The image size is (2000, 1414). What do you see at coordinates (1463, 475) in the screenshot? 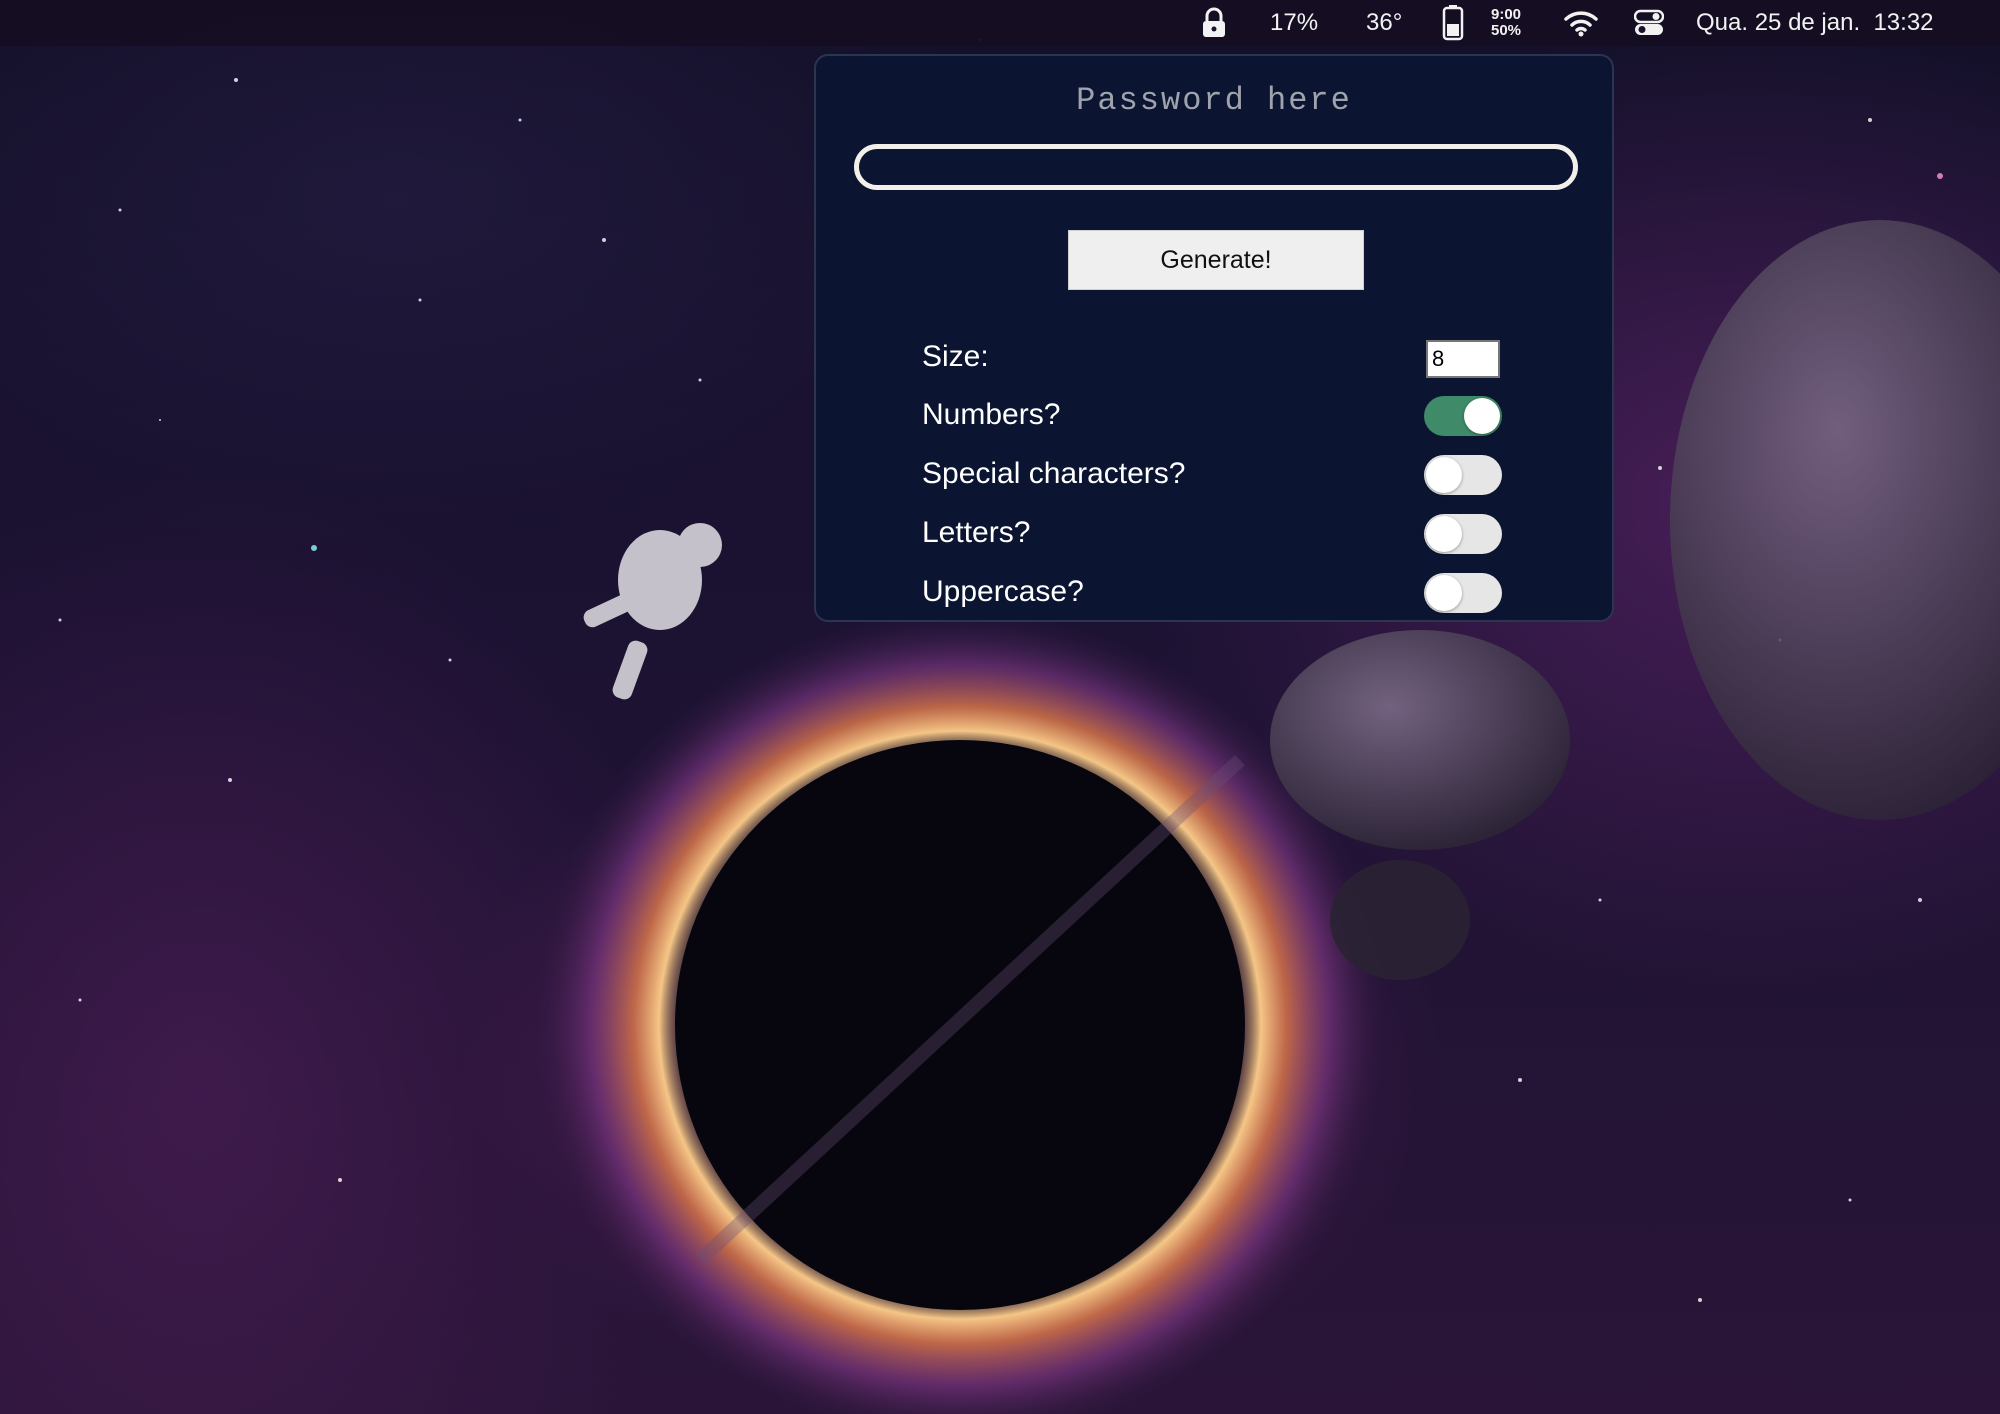
I see `special-characters-toggle` at bounding box center [1463, 475].